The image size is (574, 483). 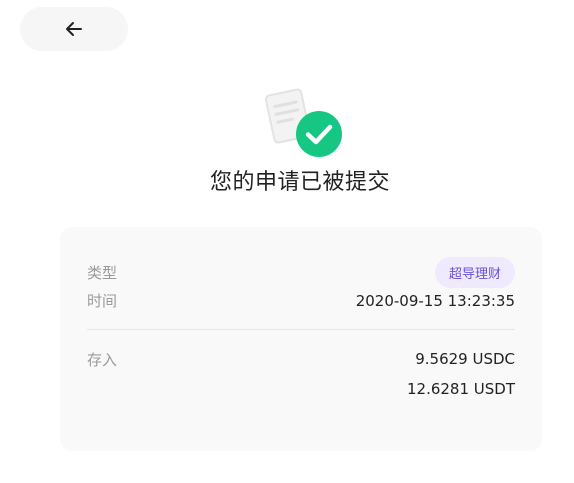 What do you see at coordinates (461, 377) in the screenshot?
I see `deposit-amounts: 9.5629 USDC 12.6281 USDT` at bounding box center [461, 377].